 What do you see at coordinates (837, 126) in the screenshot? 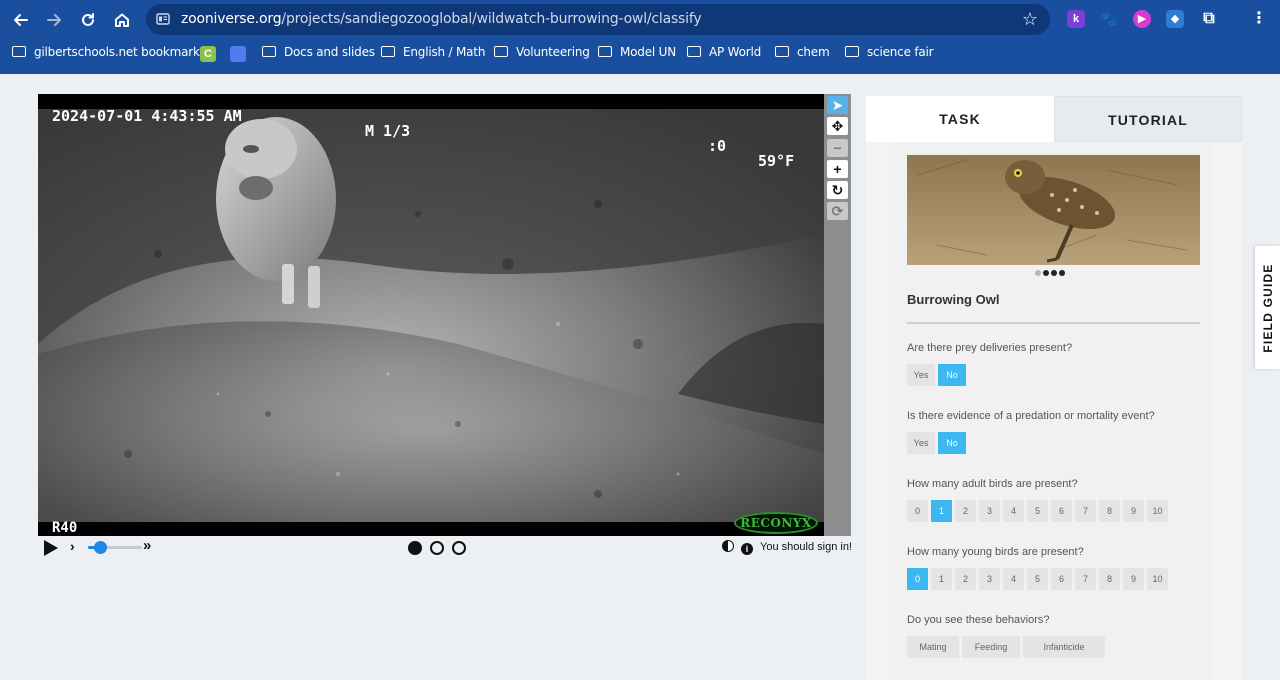
I see `move-icon: ✥` at bounding box center [837, 126].